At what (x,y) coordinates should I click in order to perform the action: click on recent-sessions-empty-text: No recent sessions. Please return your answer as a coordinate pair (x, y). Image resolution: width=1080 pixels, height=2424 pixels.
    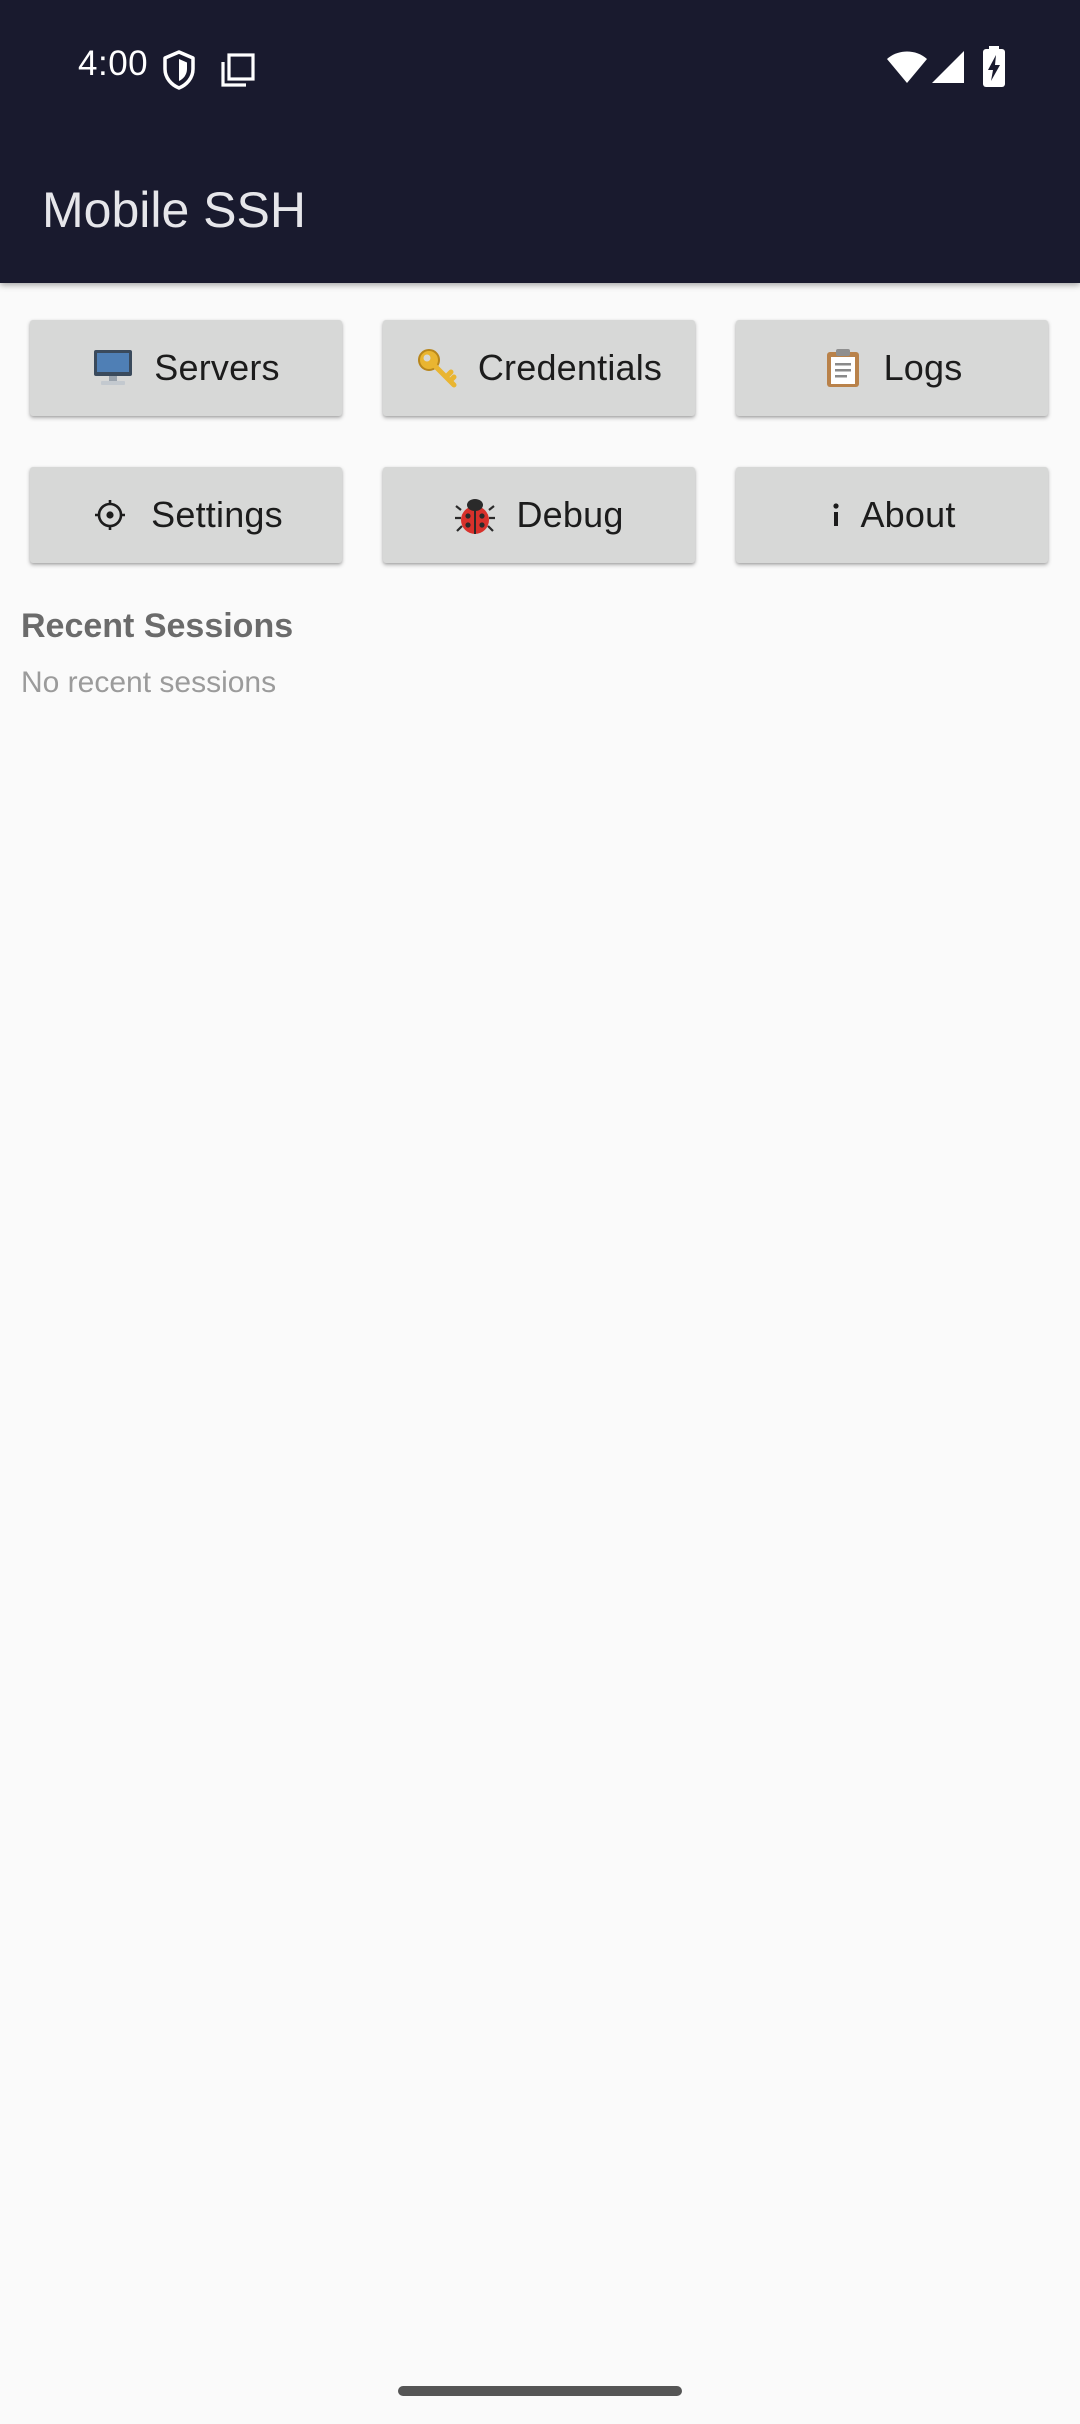
    Looking at the image, I should click on (149, 682).